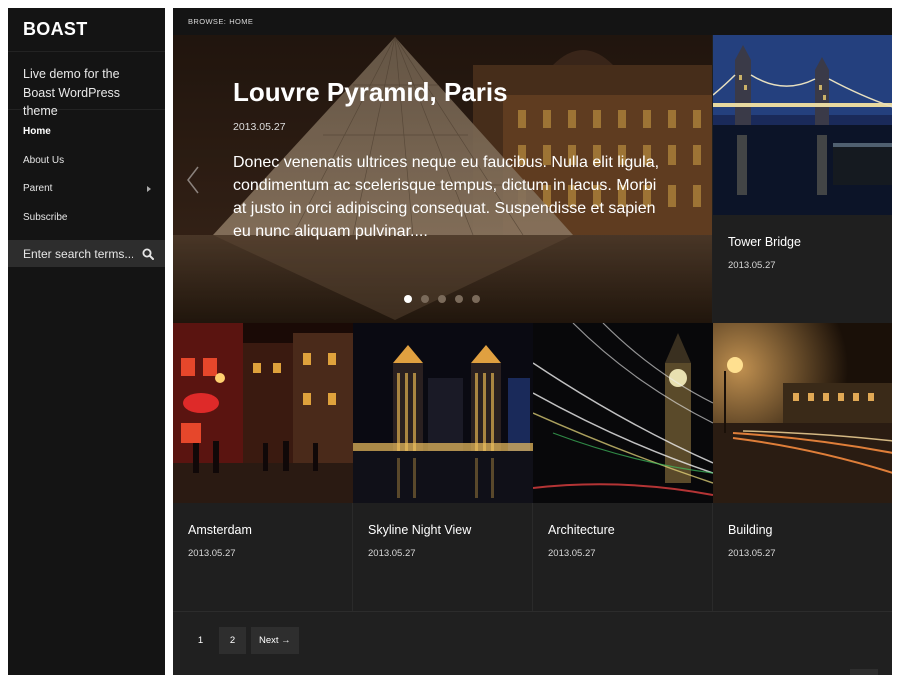 This screenshot has width=900, height=675. What do you see at coordinates (148, 253) in the screenshot?
I see `search-icon` at bounding box center [148, 253].